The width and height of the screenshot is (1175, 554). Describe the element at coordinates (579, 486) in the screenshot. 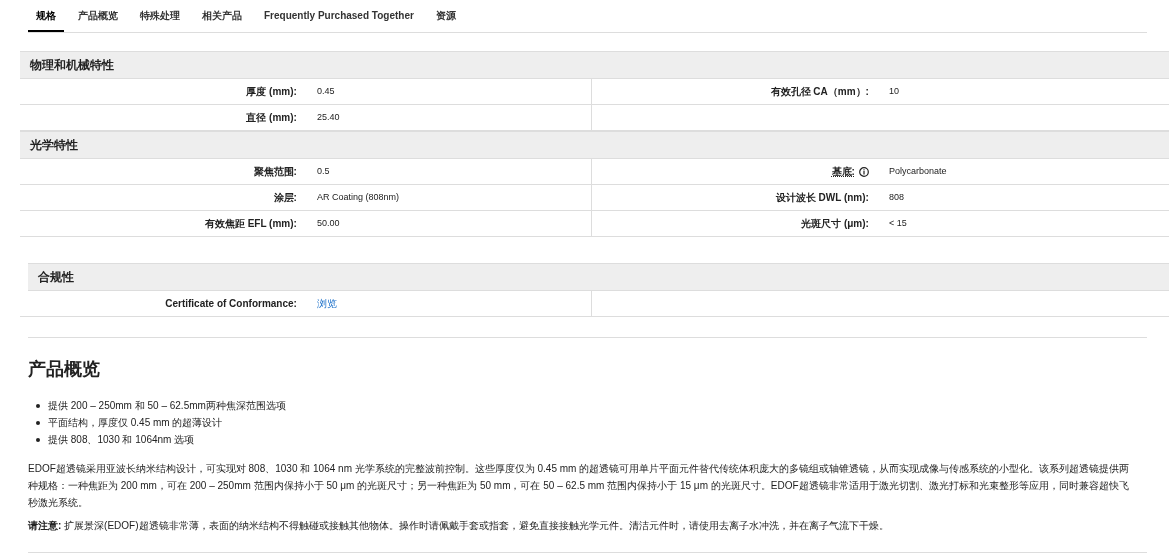

I see `overview-paragraph: EDOF超透镜采用亚波长纳米结构设计，可实现对 808、1030 和 1064 nm 光学系统的完整波前控制。这些厚度仅为 0.45 mm 的超透镜可用单片平面元件替代传统体积庞大的多镜组或轴锥透镜，从而实现成像与传感系统的小型化。该系列超透镜提供两种规格：一种焦距为 200 mm，可在 200 – 250mm 范围内保持小于 50 μm 的光斑尺寸；另一种焦距为 50 mm，可在 50 – 62.5 mm 范围内保持小于 15 μm 的光斑尺寸。EDOF超透镜非常适用于激光切割、激光打标和光束整形等应用，同时兼容超快飞秒激光系统。` at that location.